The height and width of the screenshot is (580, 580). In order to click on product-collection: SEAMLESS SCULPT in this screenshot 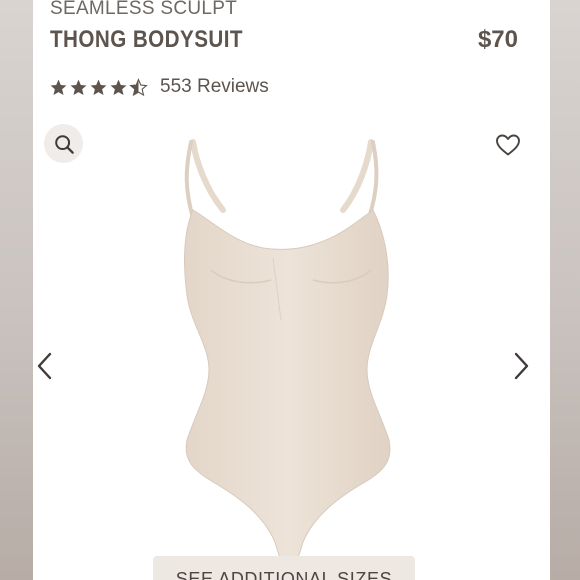, I will do `click(144, 9)`.